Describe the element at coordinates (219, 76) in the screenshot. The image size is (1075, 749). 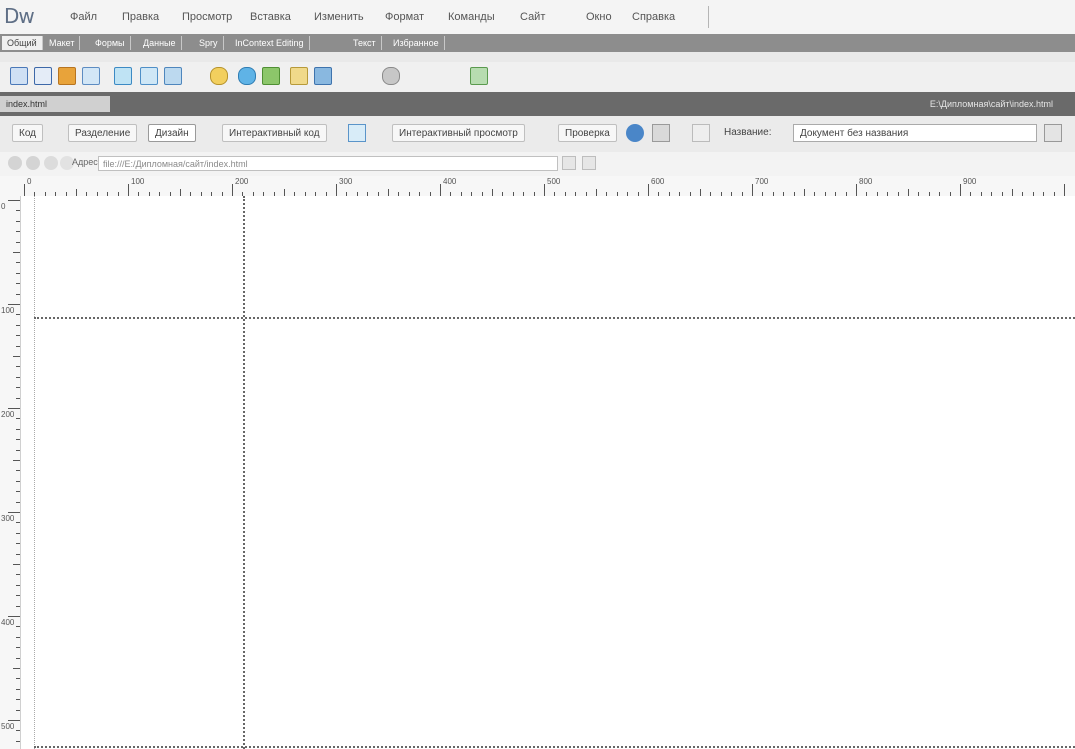
I see `date-icon` at that location.